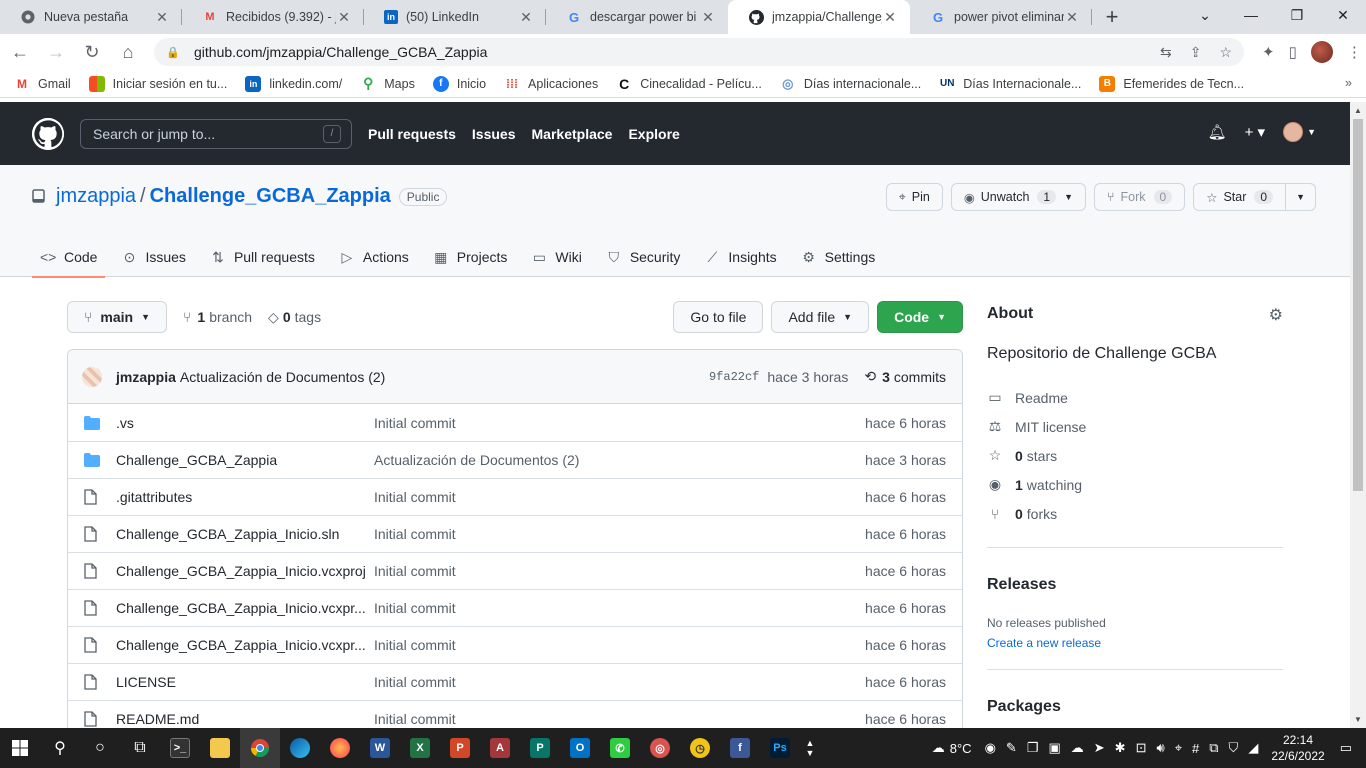 Image resolution: width=1366 pixels, height=768 pixels. Describe the element at coordinates (660, 748) in the screenshot. I see `media-app-icon: ◎` at that location.